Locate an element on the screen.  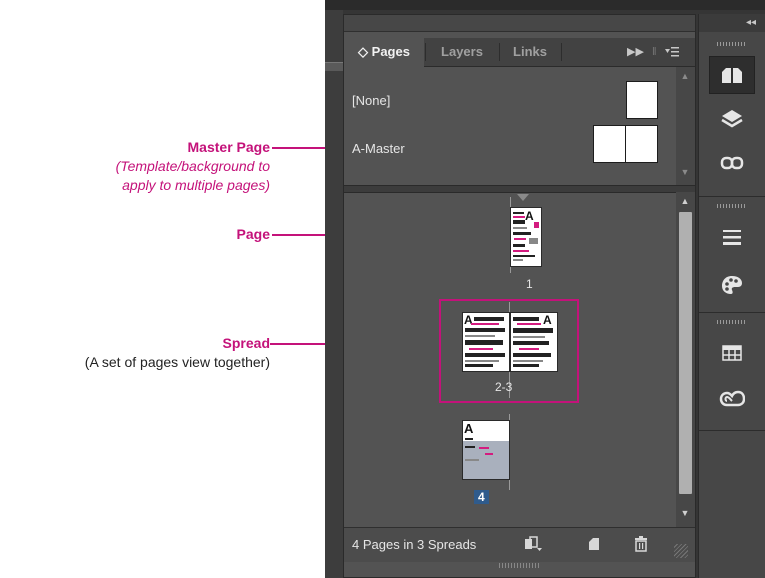
spread-desc: (A set of pages view together) is located at coordinates (177, 362).